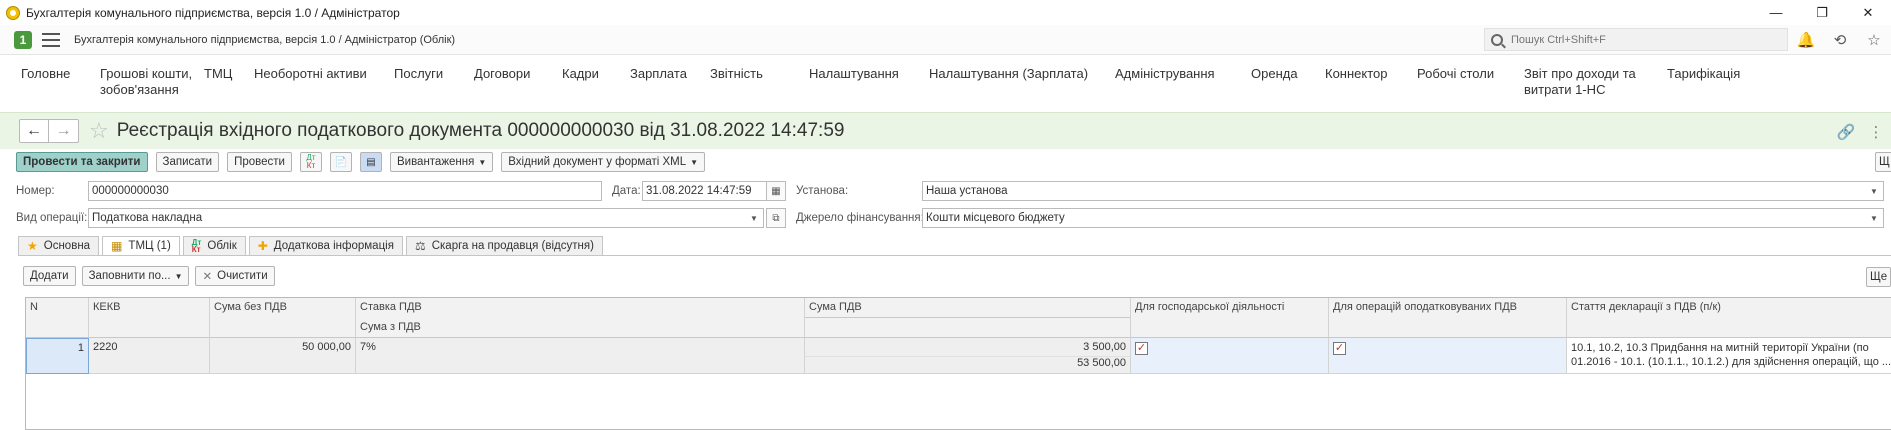 Image resolution: width=1891 pixels, height=430 pixels. I want to click on header-vat-sum-sub, so click(968, 328).